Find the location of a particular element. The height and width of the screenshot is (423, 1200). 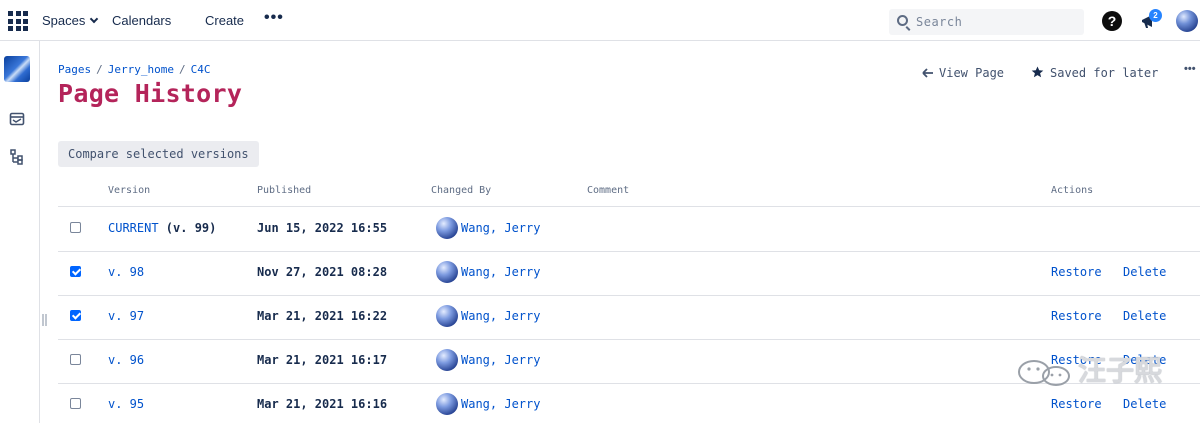

version-cell: v. 98 is located at coordinates (126, 272).